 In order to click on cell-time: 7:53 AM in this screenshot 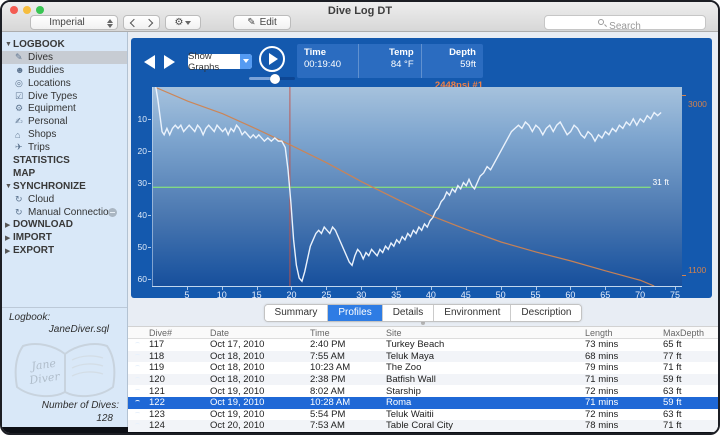, I will do `click(327, 426)`.